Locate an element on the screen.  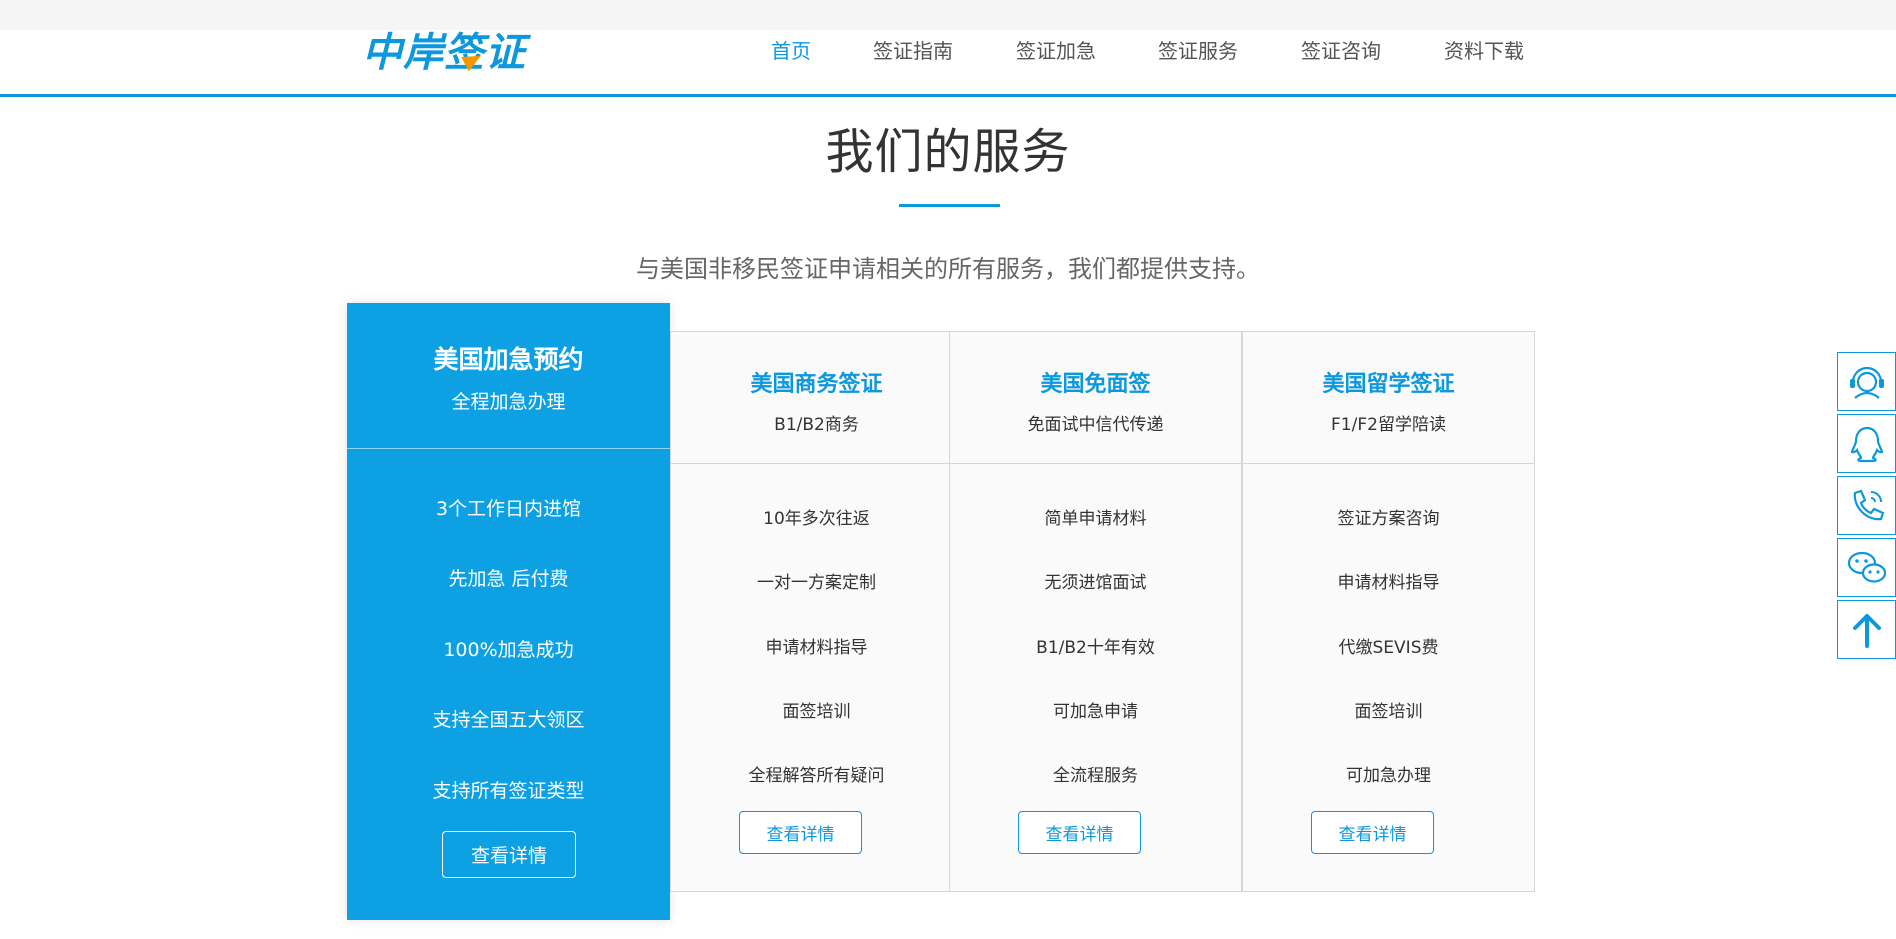
nav-downloads: 资料下载 is located at coordinates (1484, 49).